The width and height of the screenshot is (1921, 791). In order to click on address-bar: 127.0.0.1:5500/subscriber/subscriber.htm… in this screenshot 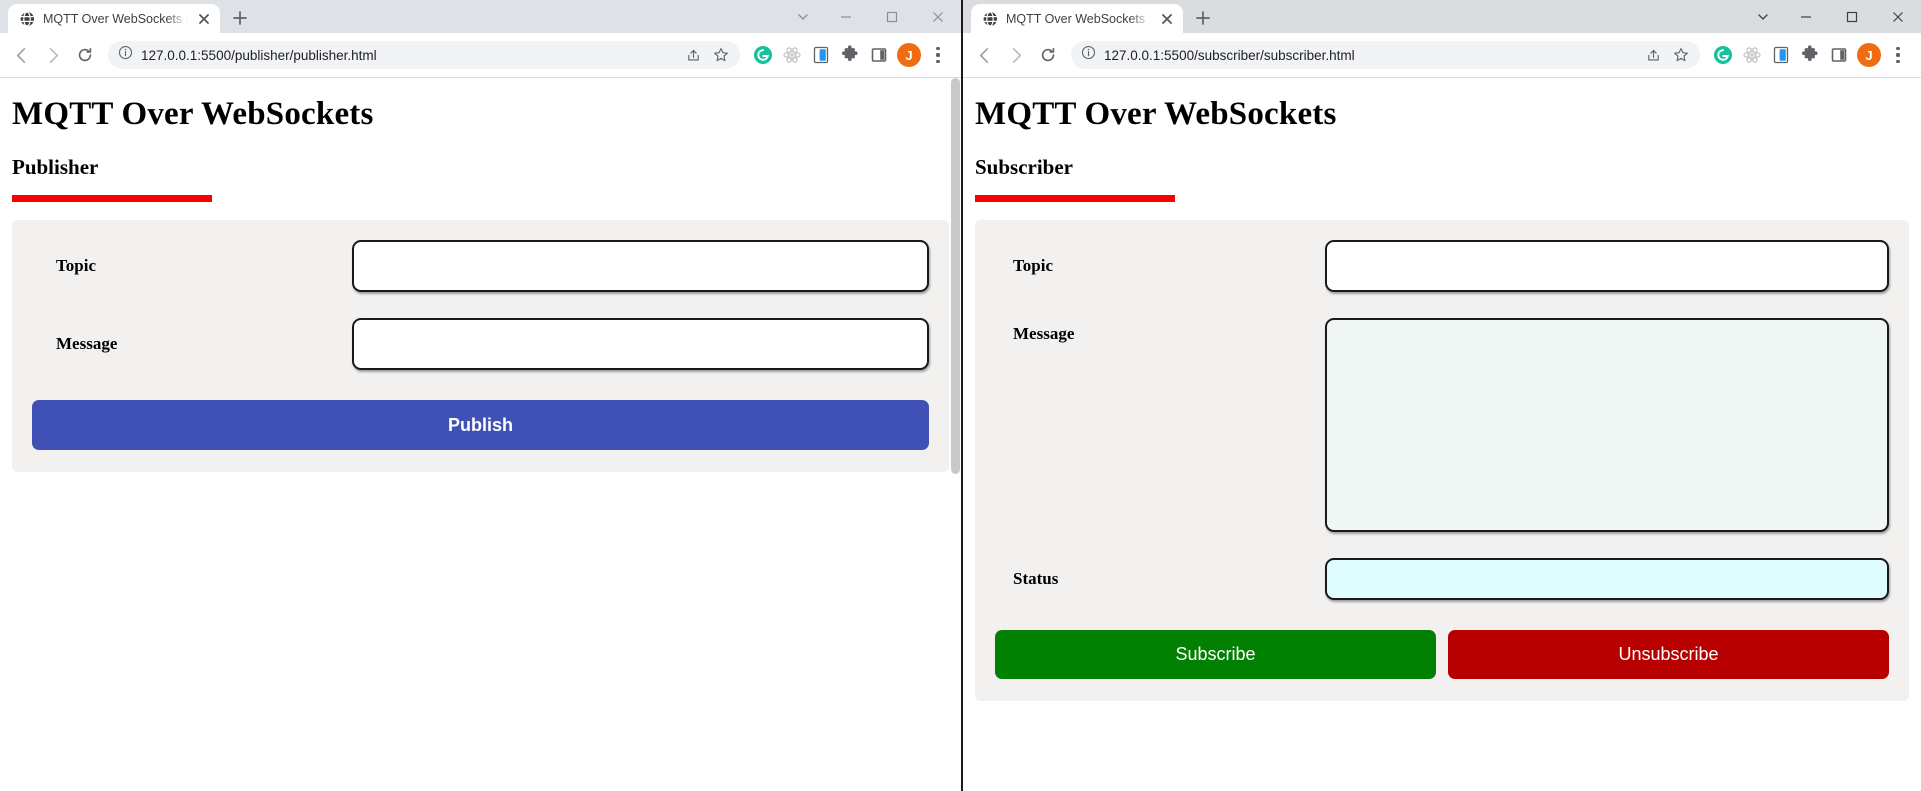, I will do `click(1385, 55)`.